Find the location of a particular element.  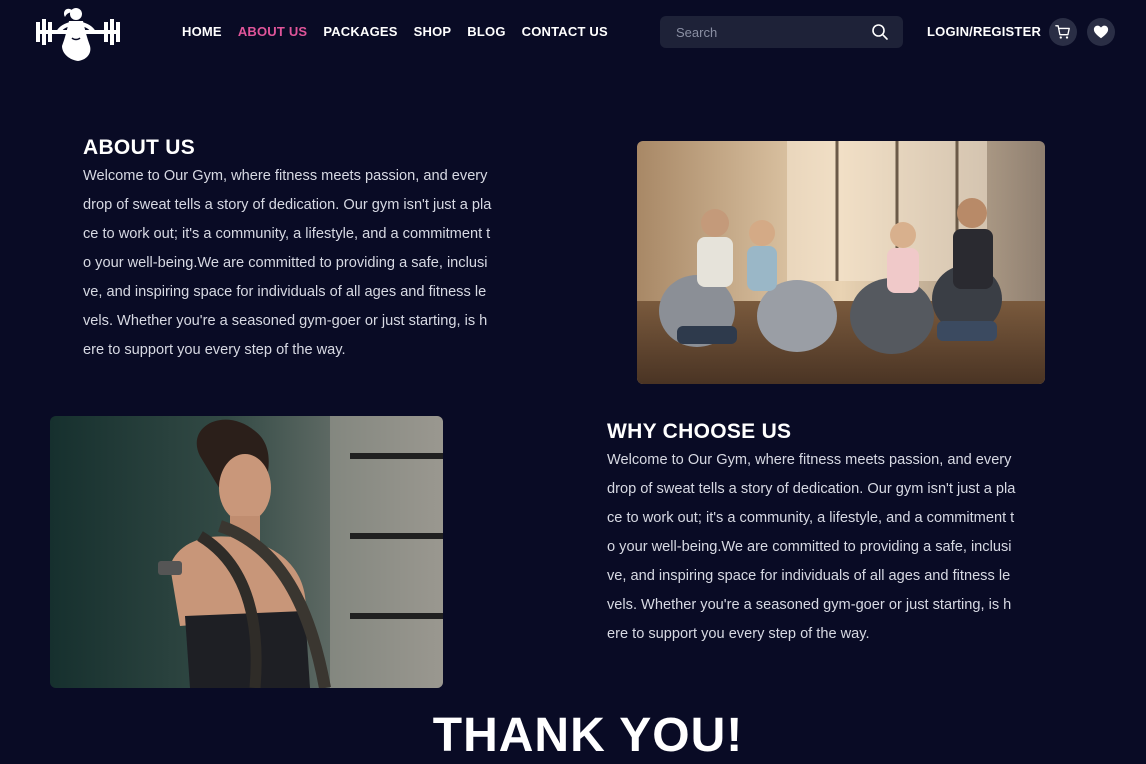

login-register-link: LOGIN/REGISTER is located at coordinates (984, 32).